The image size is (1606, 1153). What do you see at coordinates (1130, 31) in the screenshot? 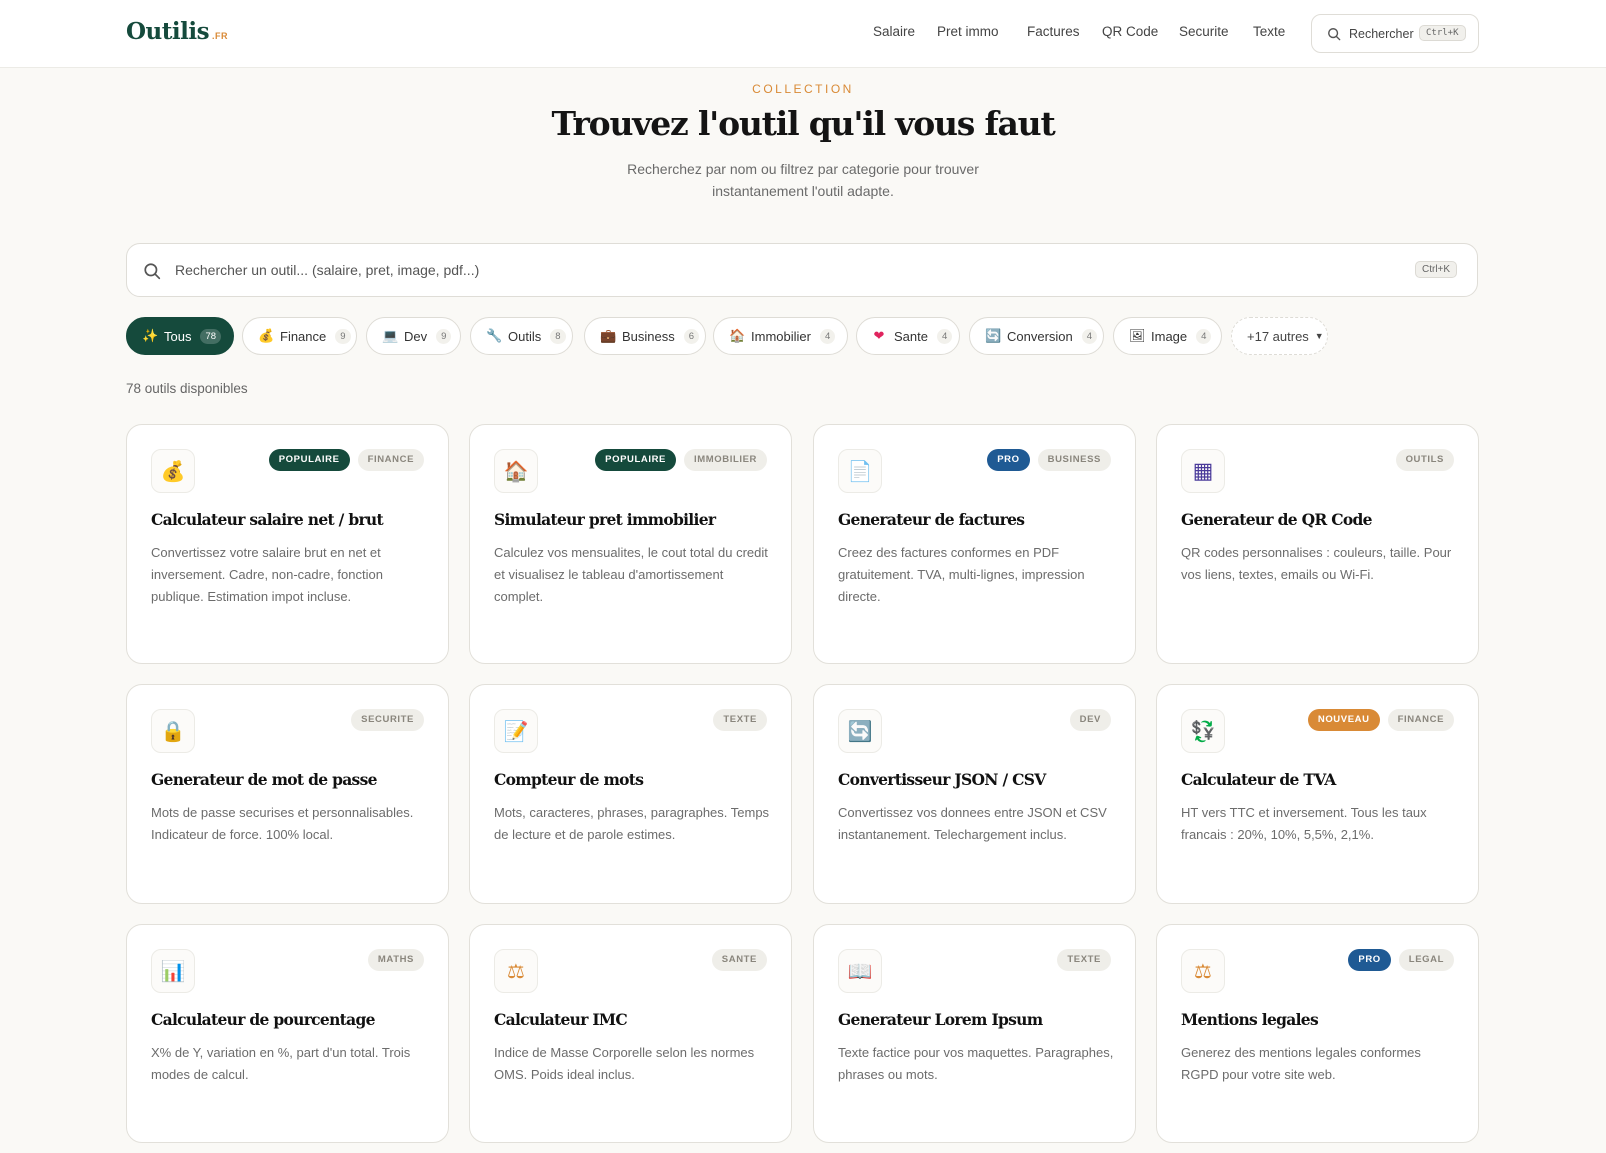
I see `nav-link-qr-code: QR Code` at bounding box center [1130, 31].